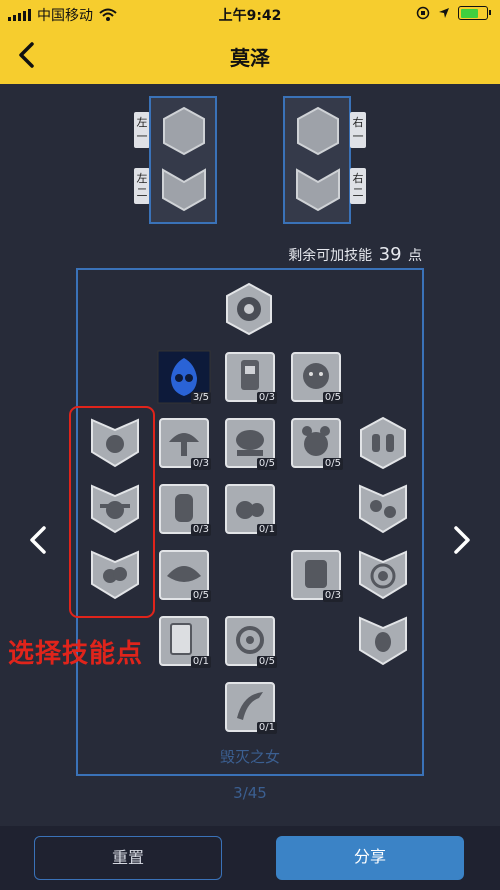 The image size is (500, 890). Describe the element at coordinates (358, 130) in the screenshot. I see `slot-tag-right-1: 右一` at that location.